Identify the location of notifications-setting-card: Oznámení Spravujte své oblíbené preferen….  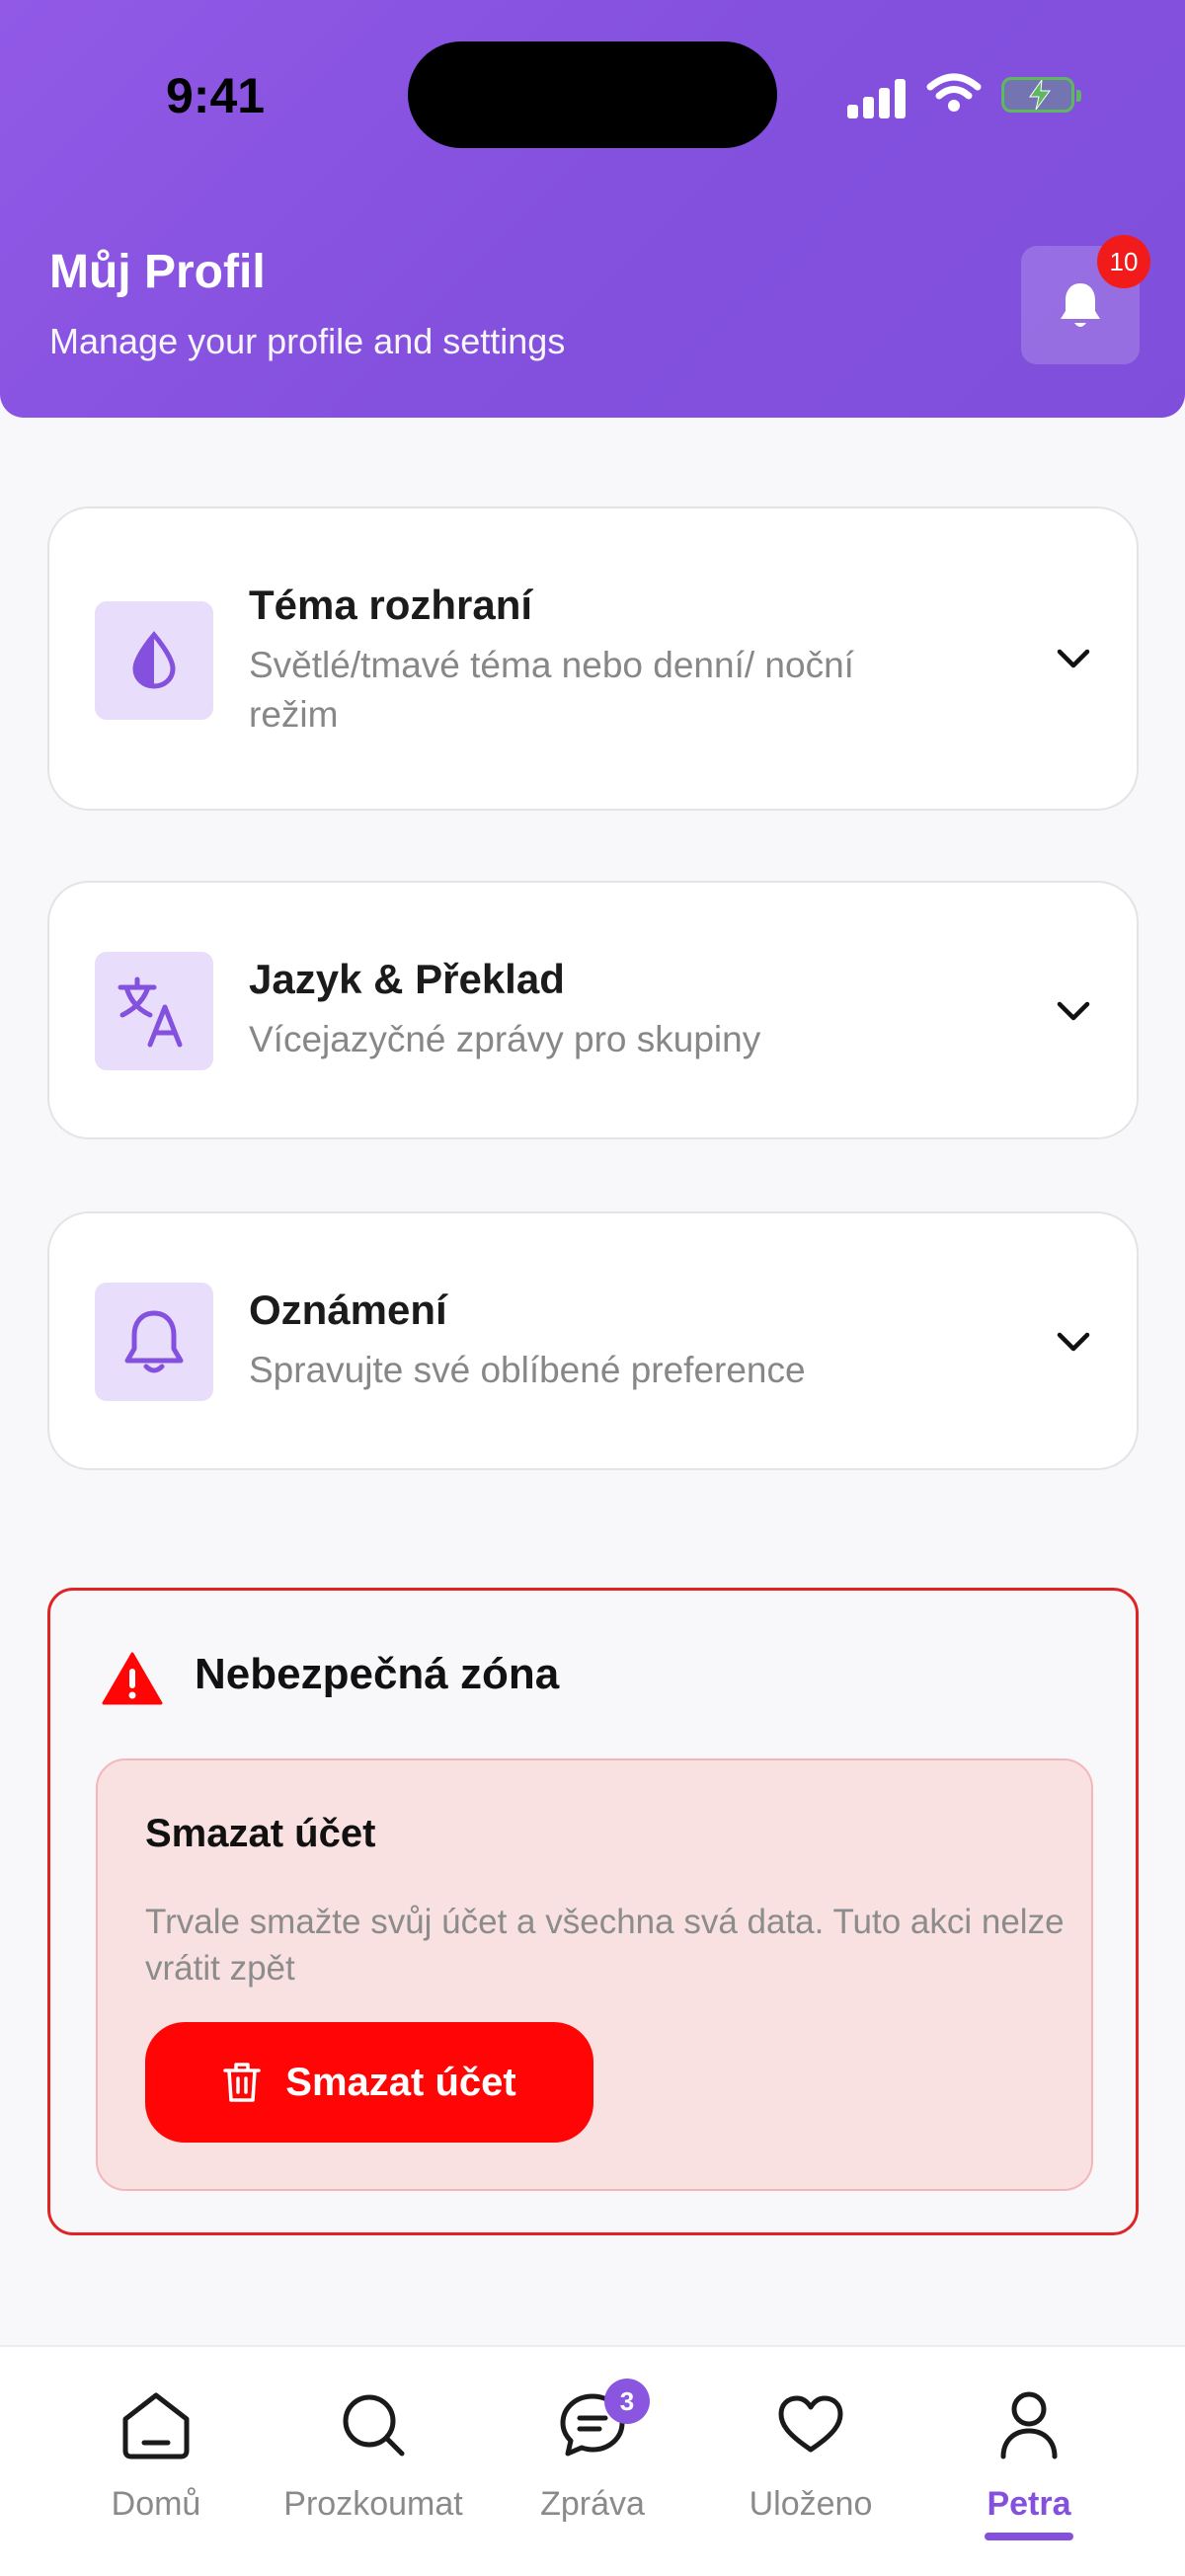
(593, 1340).